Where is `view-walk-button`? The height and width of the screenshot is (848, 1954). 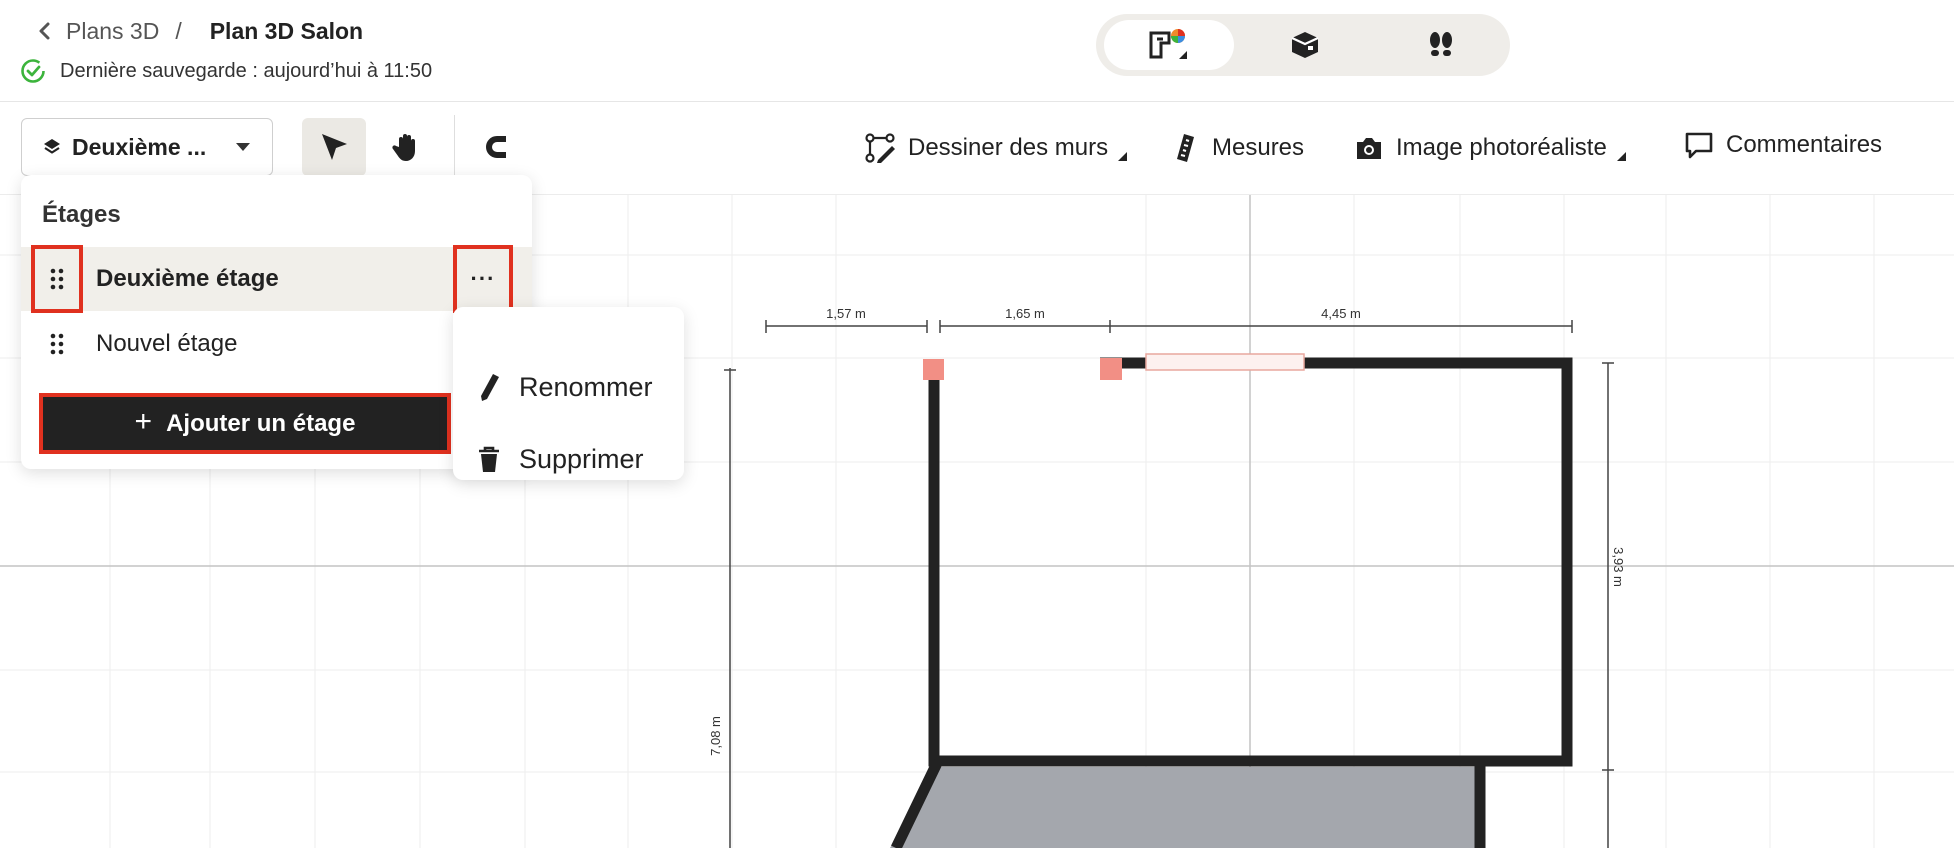
view-walk-button is located at coordinates (1441, 45).